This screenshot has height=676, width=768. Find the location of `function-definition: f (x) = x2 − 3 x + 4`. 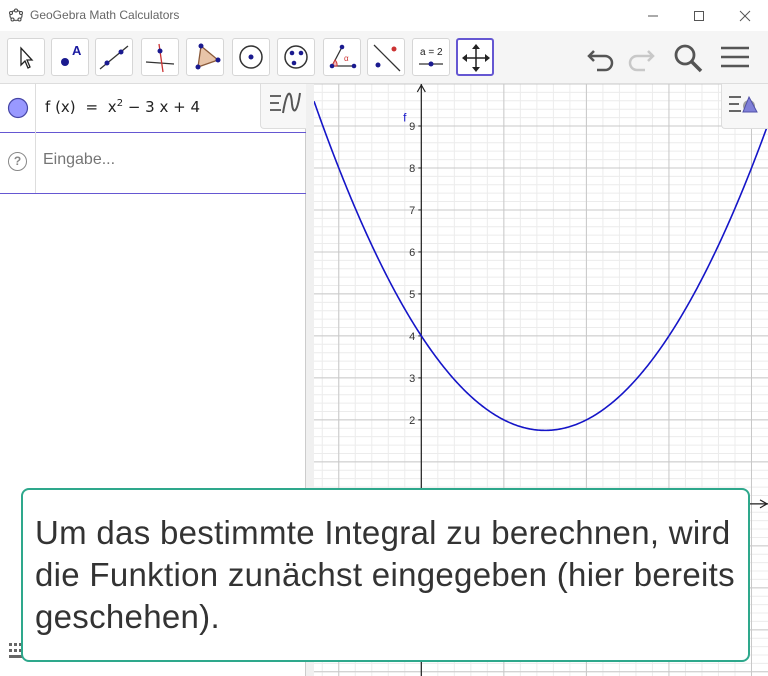

function-definition: f (x) = x2 − 3 x + 4 is located at coordinates (122, 107).